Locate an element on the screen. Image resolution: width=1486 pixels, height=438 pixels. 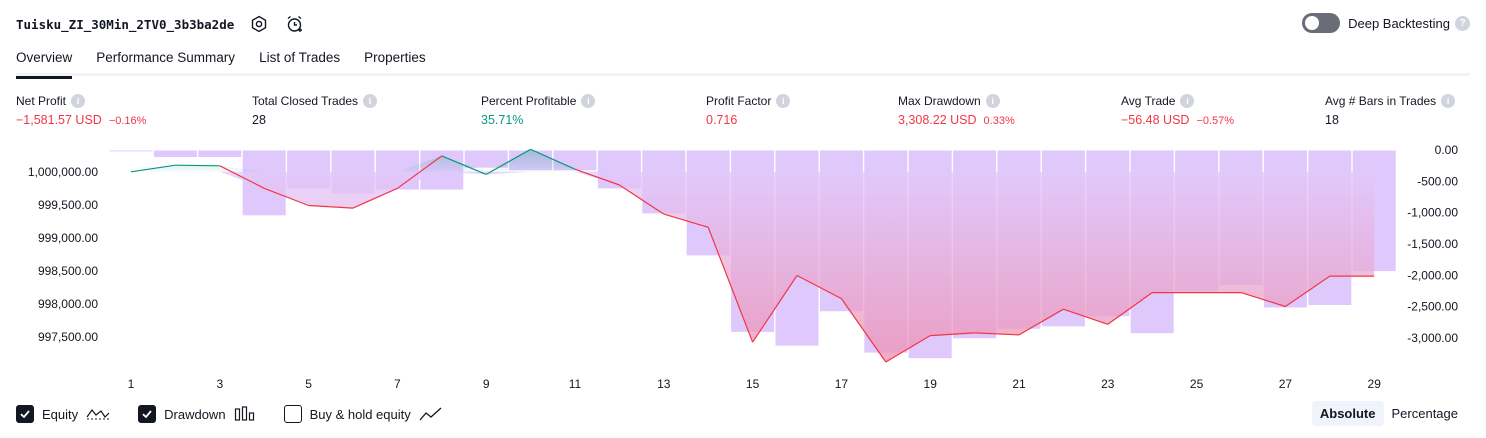
legend-buy-hold: Buy & hold equity is located at coordinates (363, 414).